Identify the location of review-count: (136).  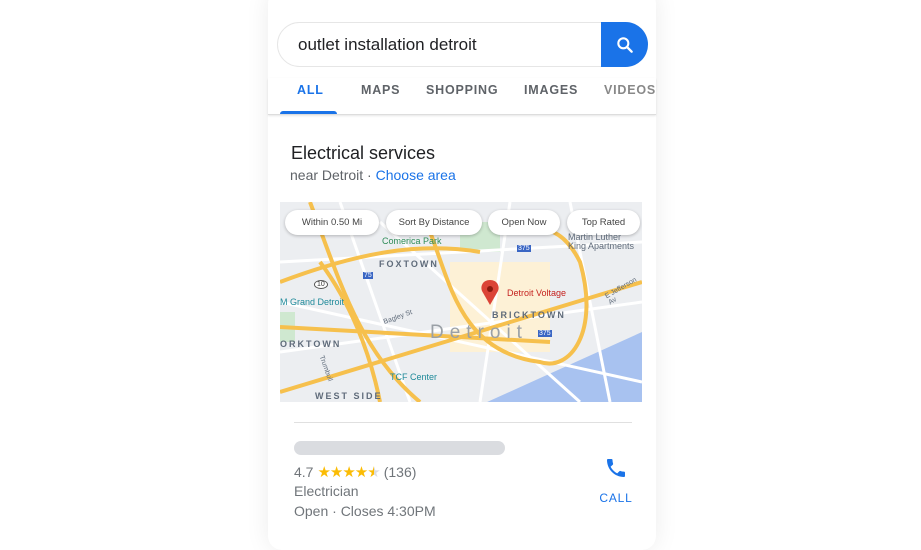
(400, 472).